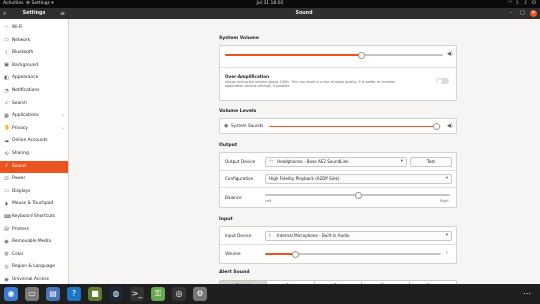  I want to click on sidebar-item-keyboard-shortcuts: ⌨ Keyboard Shortcuts, so click(34, 217).